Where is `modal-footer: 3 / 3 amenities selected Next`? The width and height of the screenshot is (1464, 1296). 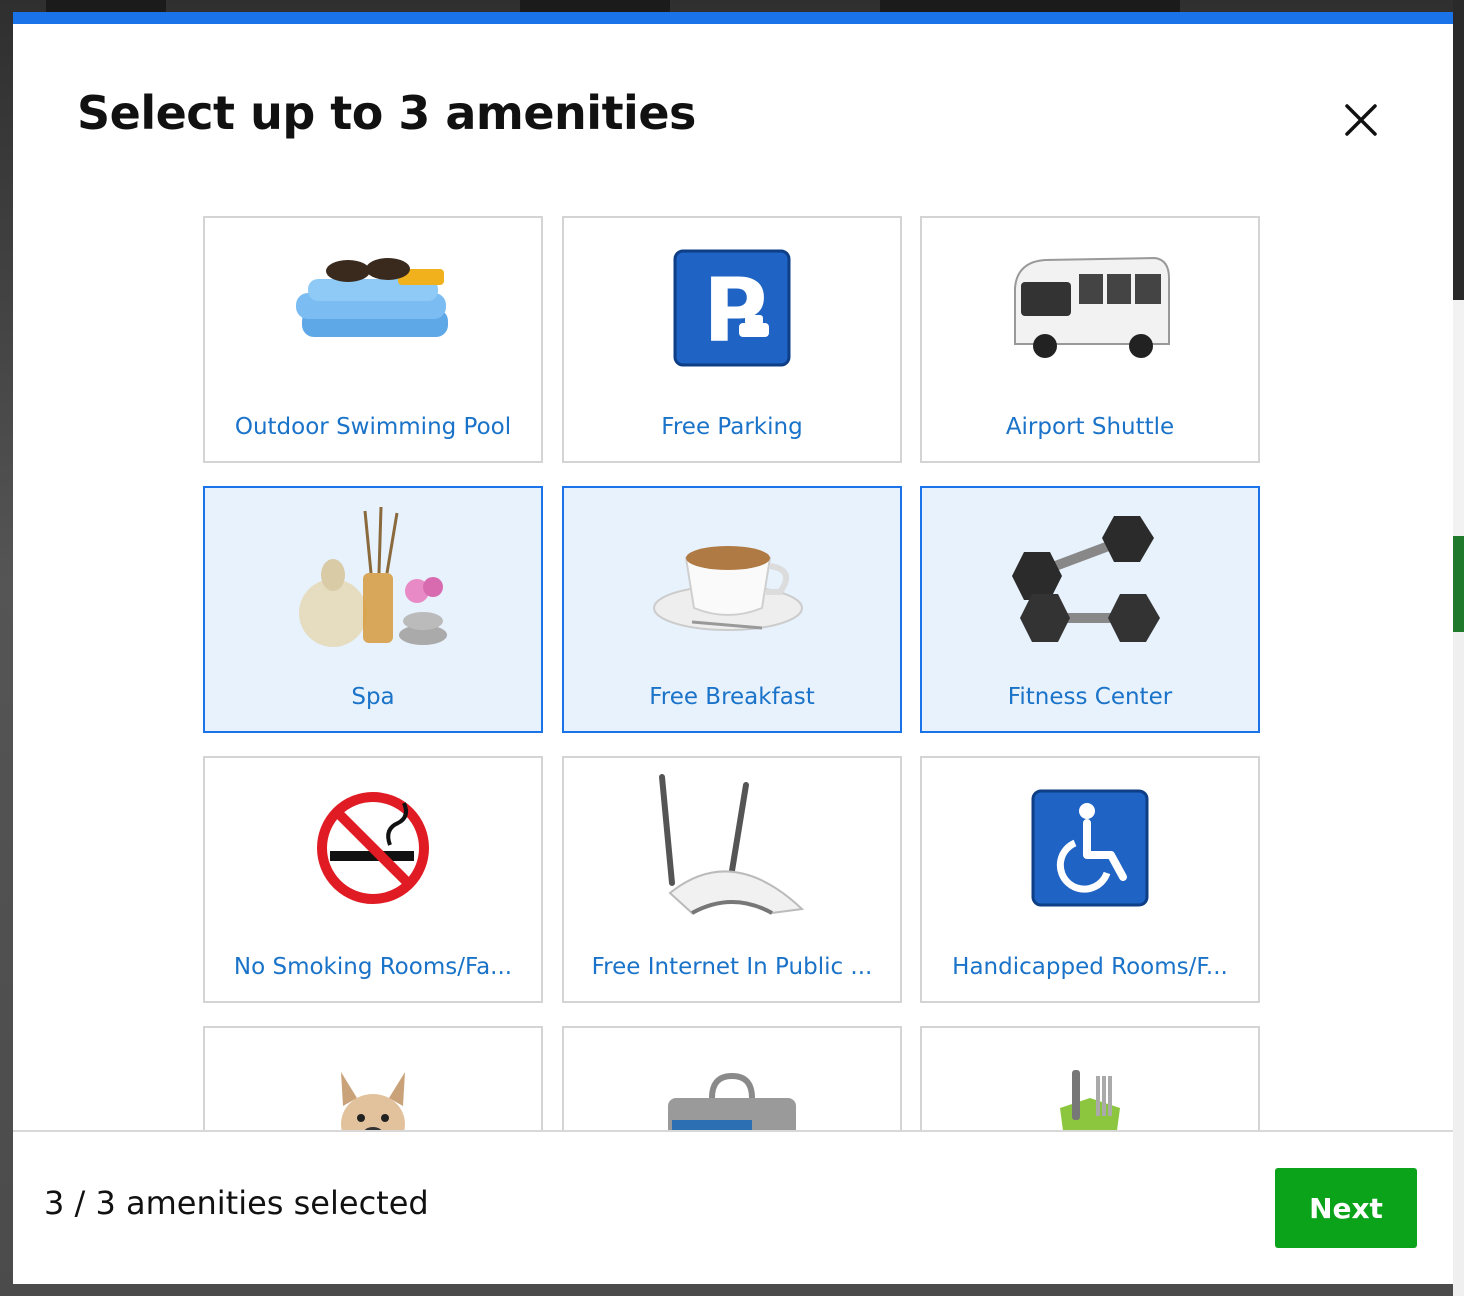
modal-footer: 3 / 3 amenities selected Next is located at coordinates (733, 1207).